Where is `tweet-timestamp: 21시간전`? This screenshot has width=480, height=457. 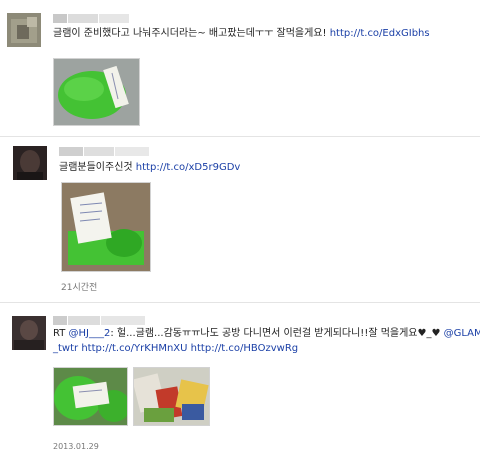 tweet-timestamp: 21시간전 is located at coordinates (79, 286).